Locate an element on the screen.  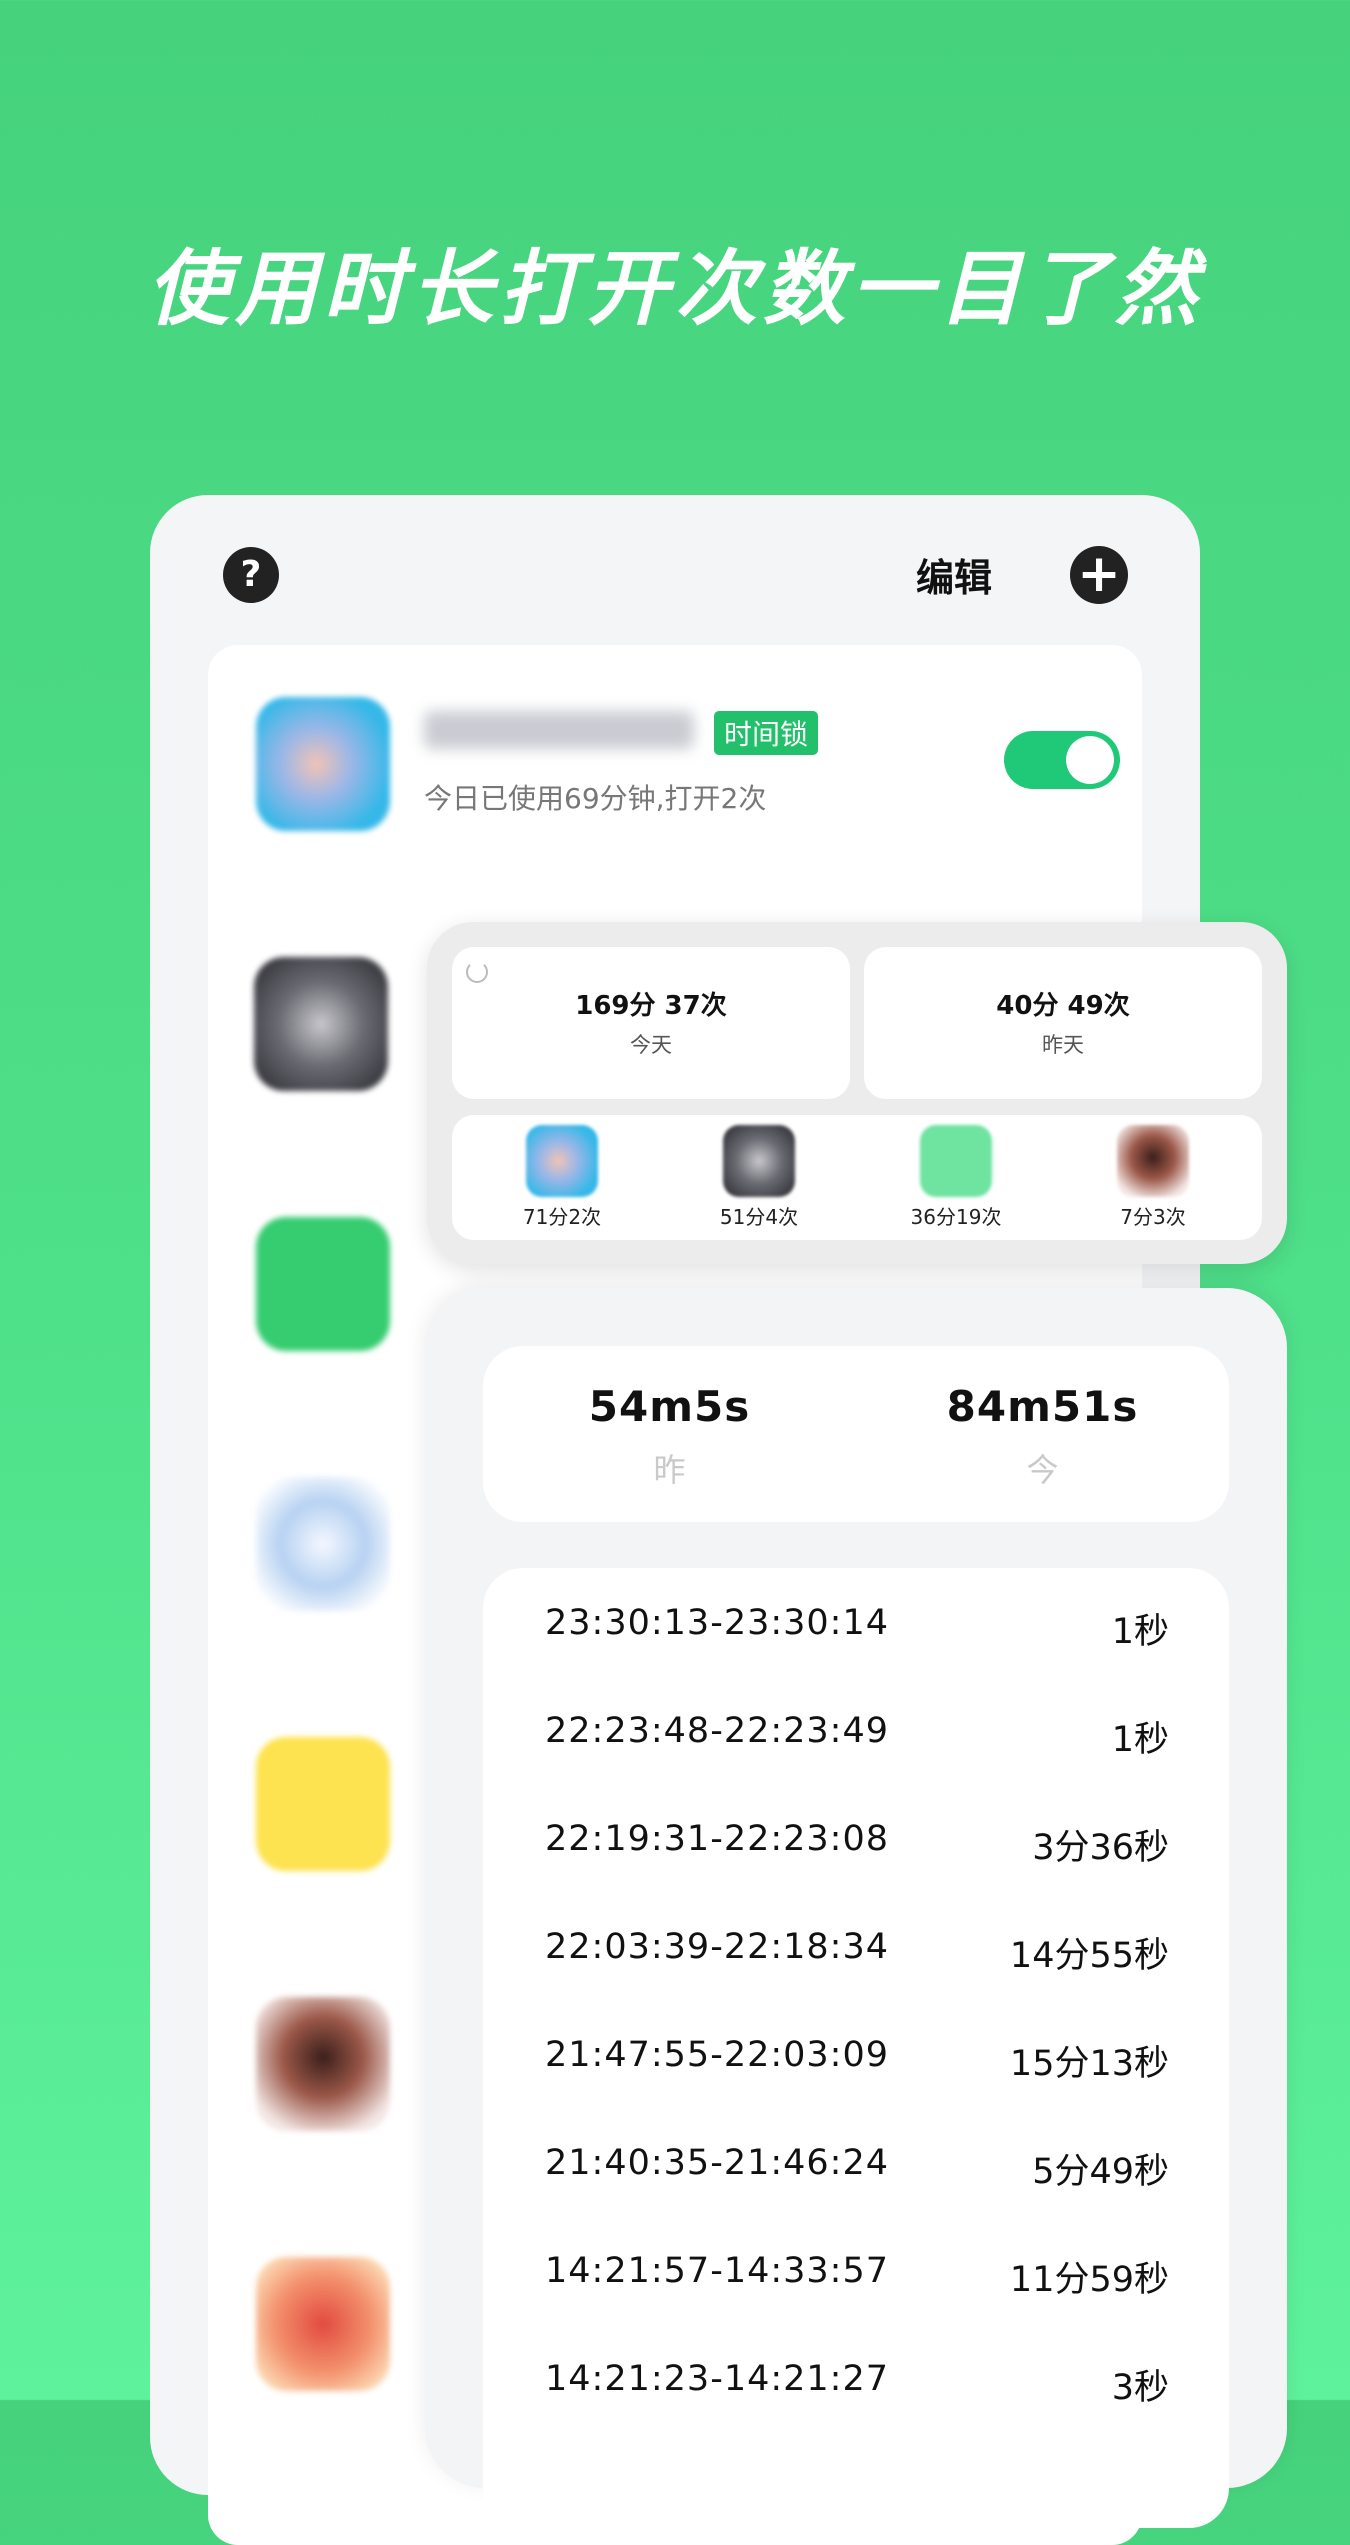
session-time-range: 14:21:23-14:21:27 is located at coordinates (717, 2379).